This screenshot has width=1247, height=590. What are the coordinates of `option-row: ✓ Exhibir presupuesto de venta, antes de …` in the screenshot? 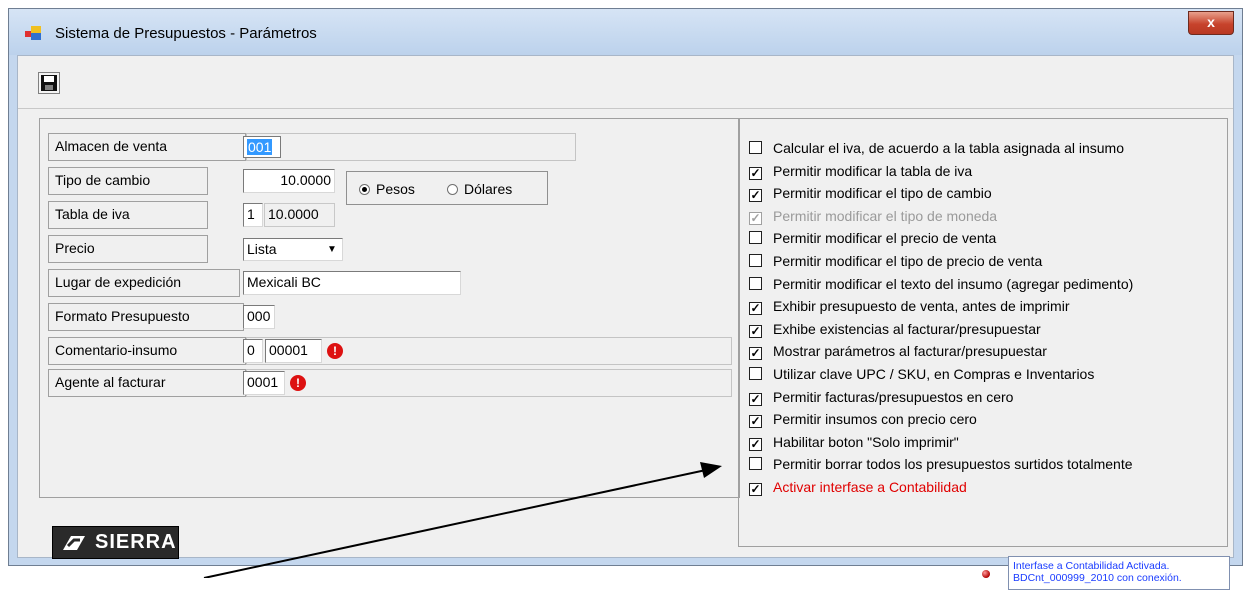 It's located at (909, 306).